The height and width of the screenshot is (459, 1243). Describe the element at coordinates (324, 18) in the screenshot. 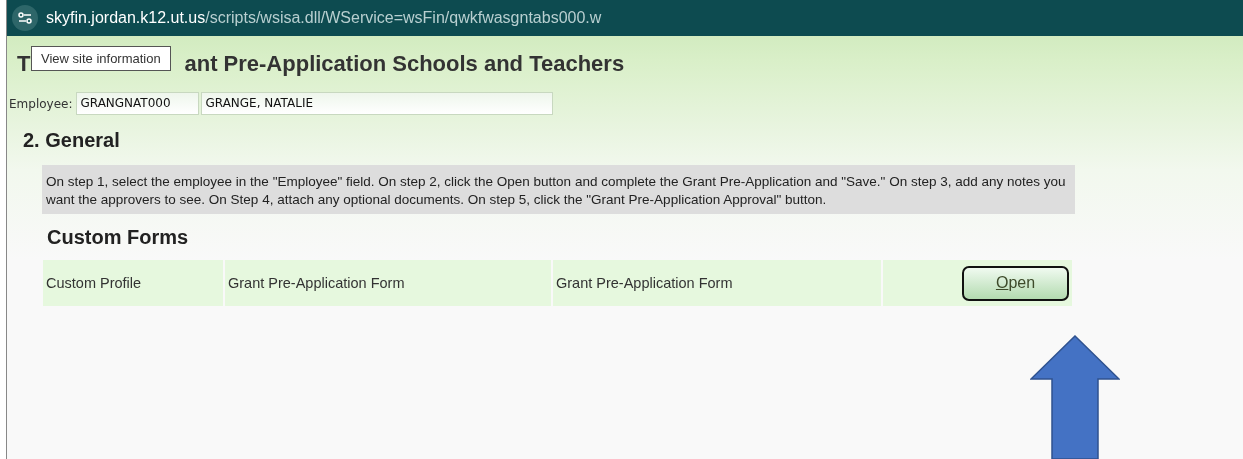

I see `url-text: skyfin.jordan.k12.ut.us/scripts/wsisa.dll/WService=wsFin/qwkfwasgntabs000.w` at that location.